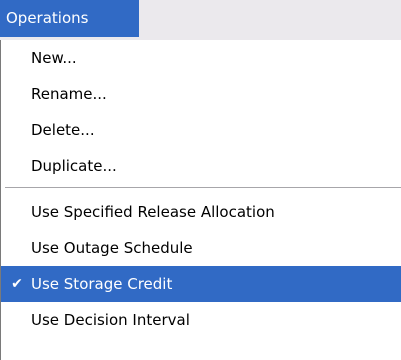  Describe the element at coordinates (203, 189) in the screenshot. I see `menu-separator` at that location.